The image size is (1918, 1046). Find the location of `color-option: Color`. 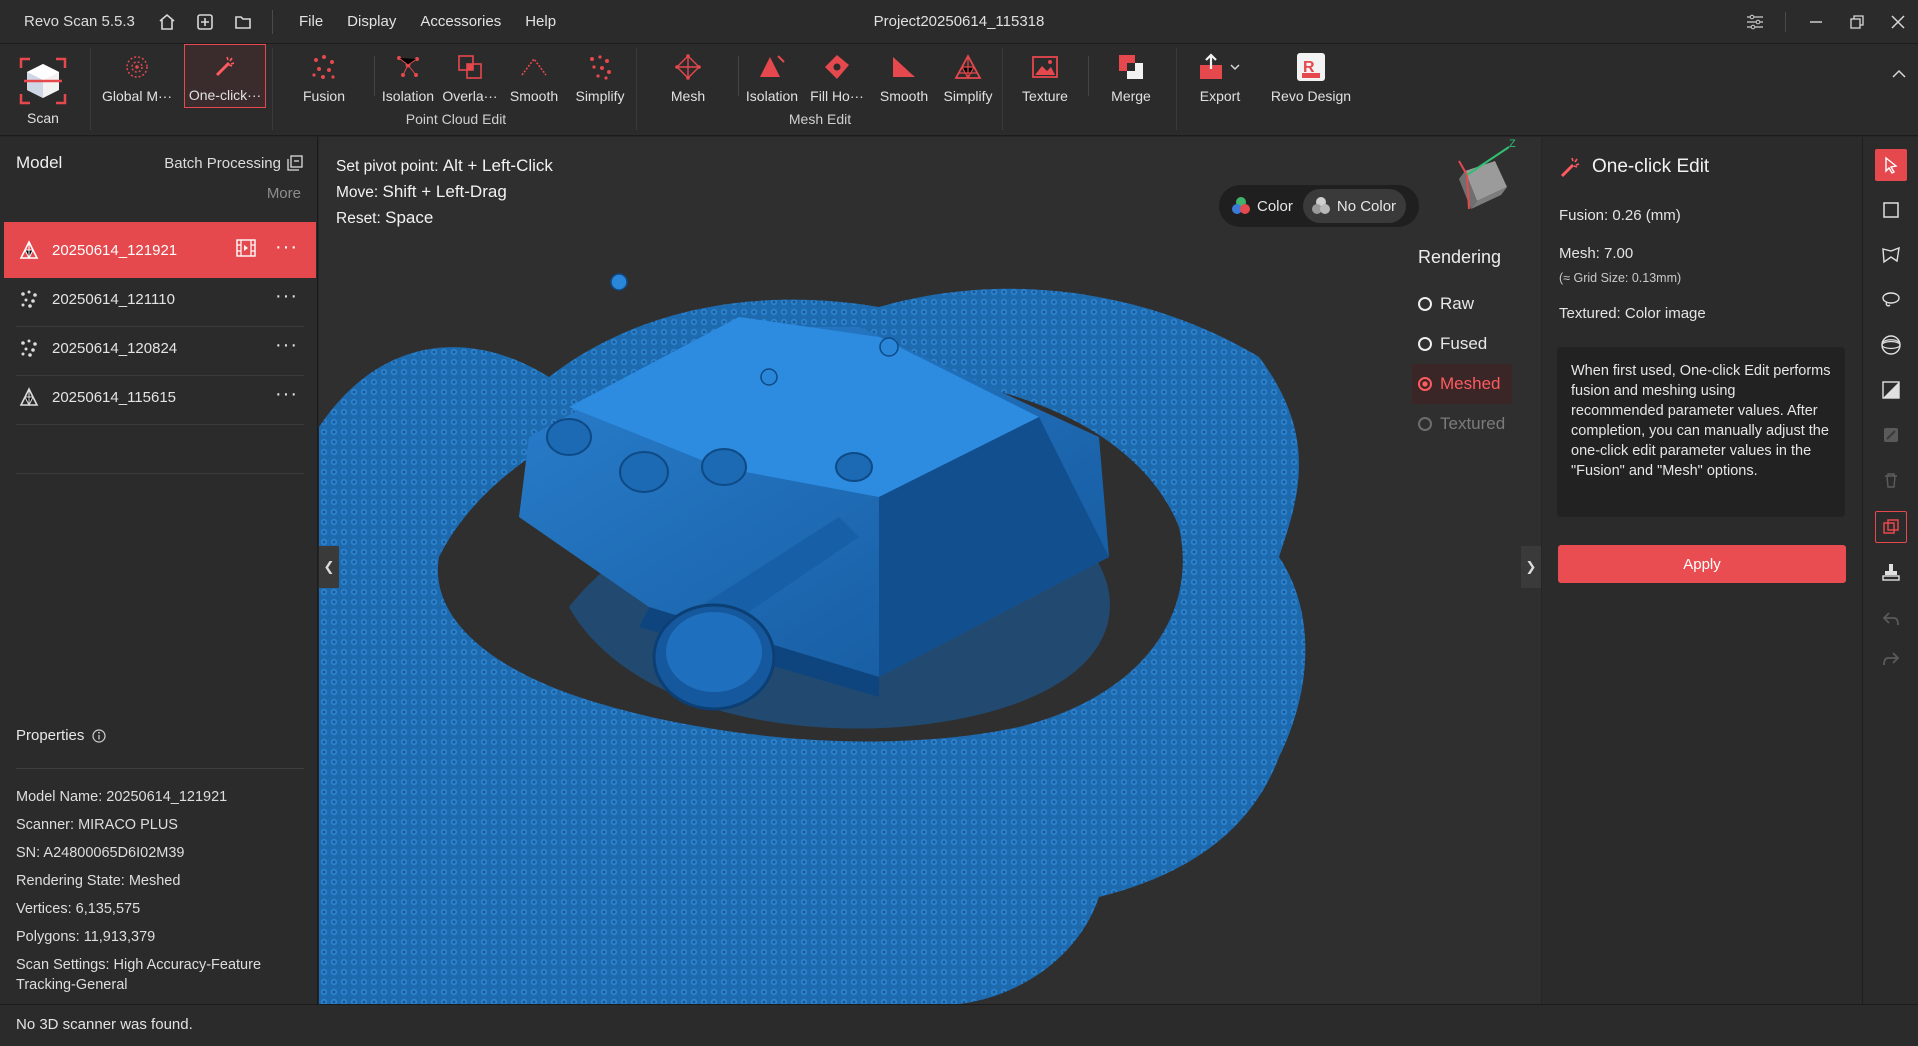

color-option: Color is located at coordinates (1263, 206).